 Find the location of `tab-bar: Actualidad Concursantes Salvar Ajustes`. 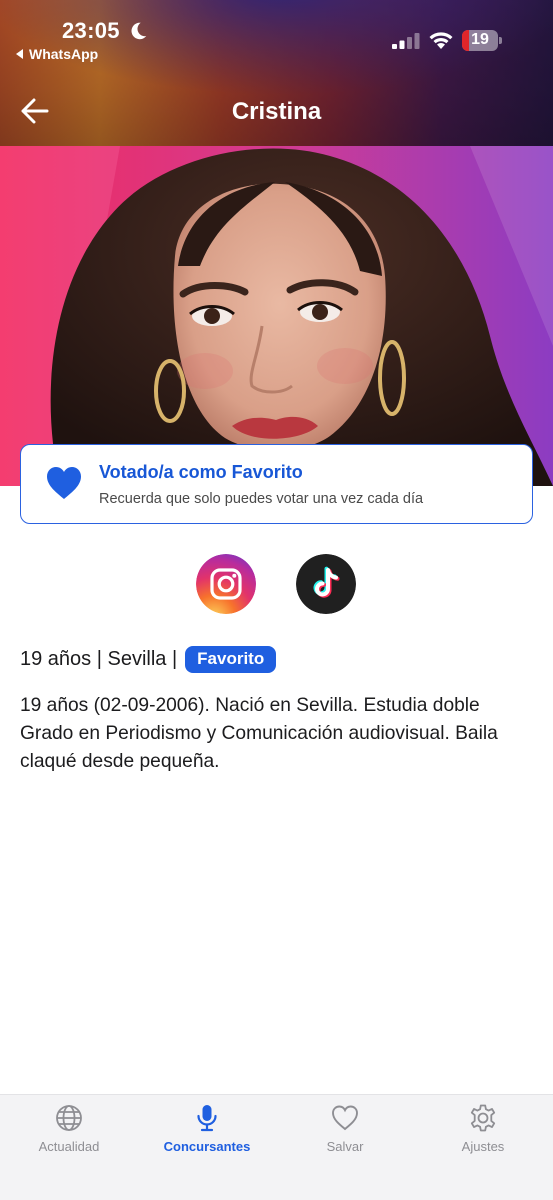

tab-bar: Actualidad Concursantes Salvar Ajustes is located at coordinates (276, 1147).